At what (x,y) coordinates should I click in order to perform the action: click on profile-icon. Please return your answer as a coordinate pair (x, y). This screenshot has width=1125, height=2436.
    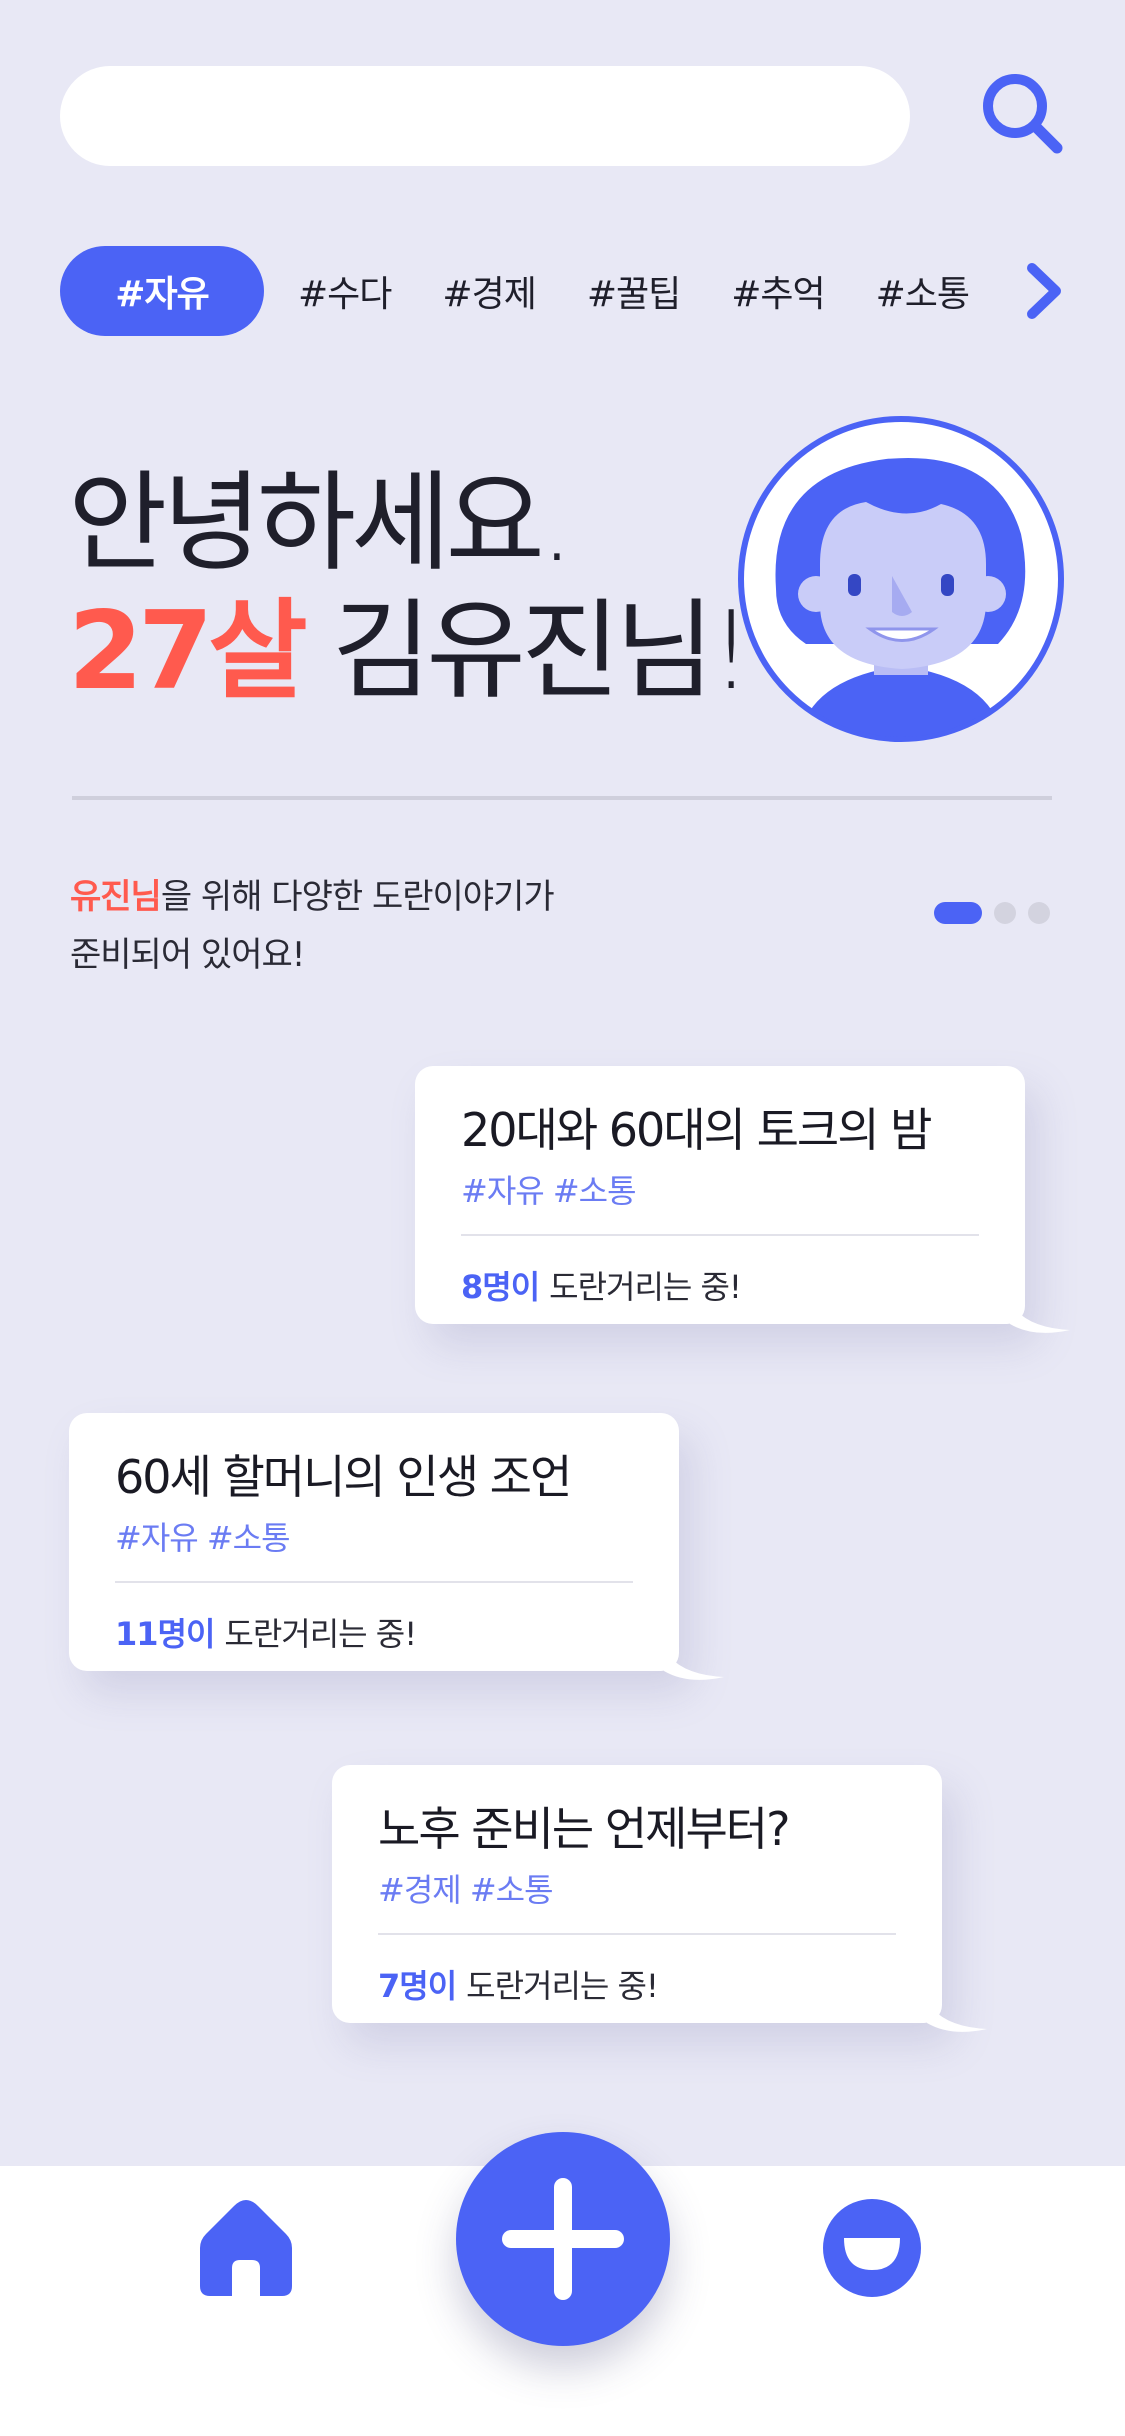
    Looking at the image, I should click on (872, 2248).